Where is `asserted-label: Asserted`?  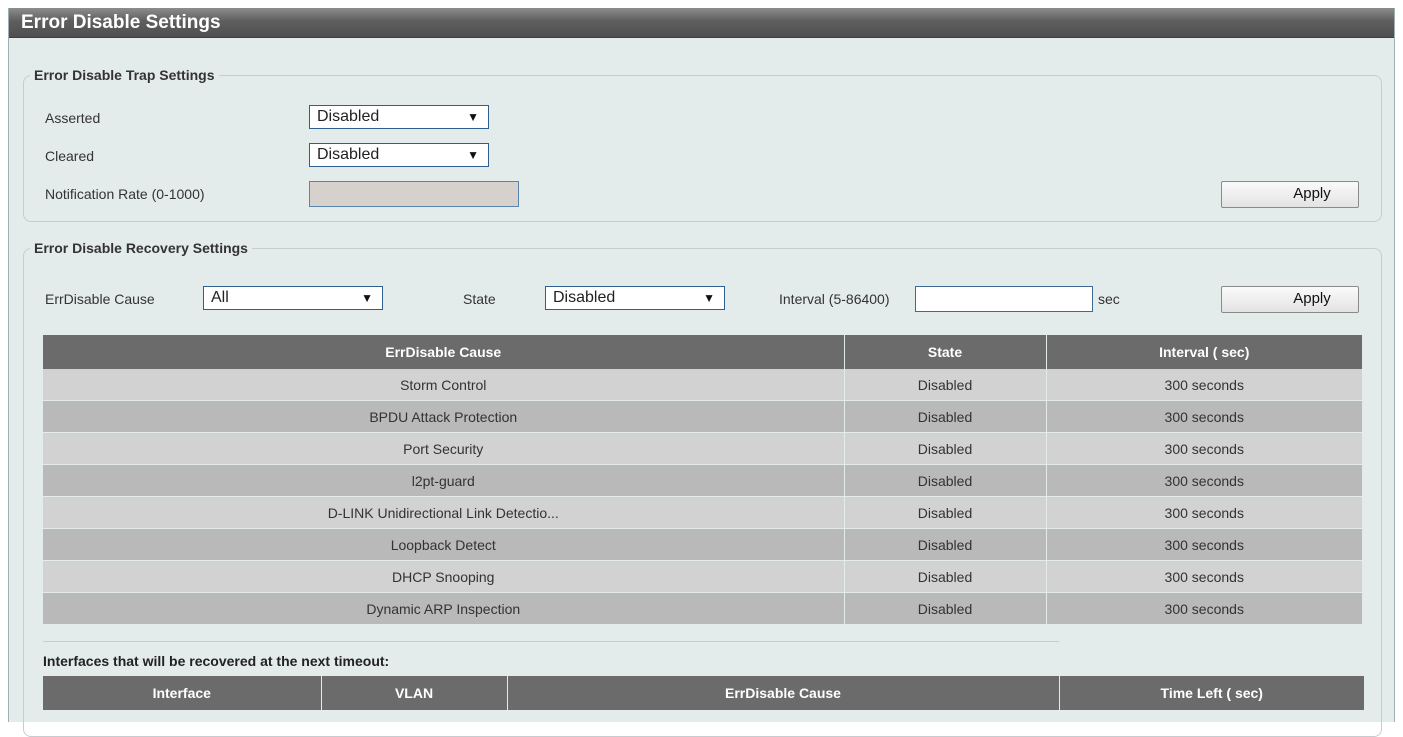 asserted-label: Asserted is located at coordinates (73, 118).